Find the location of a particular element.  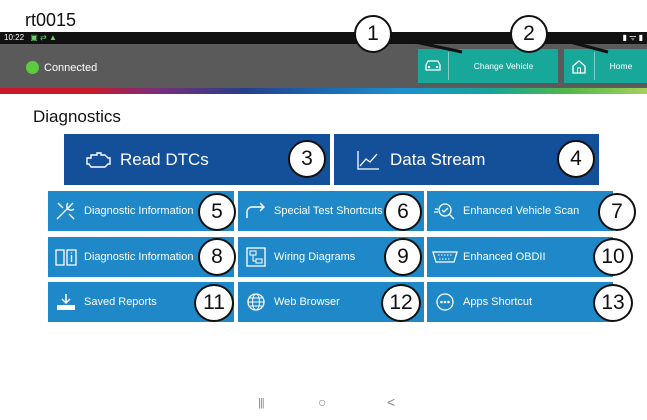

callout-13: 13 is located at coordinates (613, 303).